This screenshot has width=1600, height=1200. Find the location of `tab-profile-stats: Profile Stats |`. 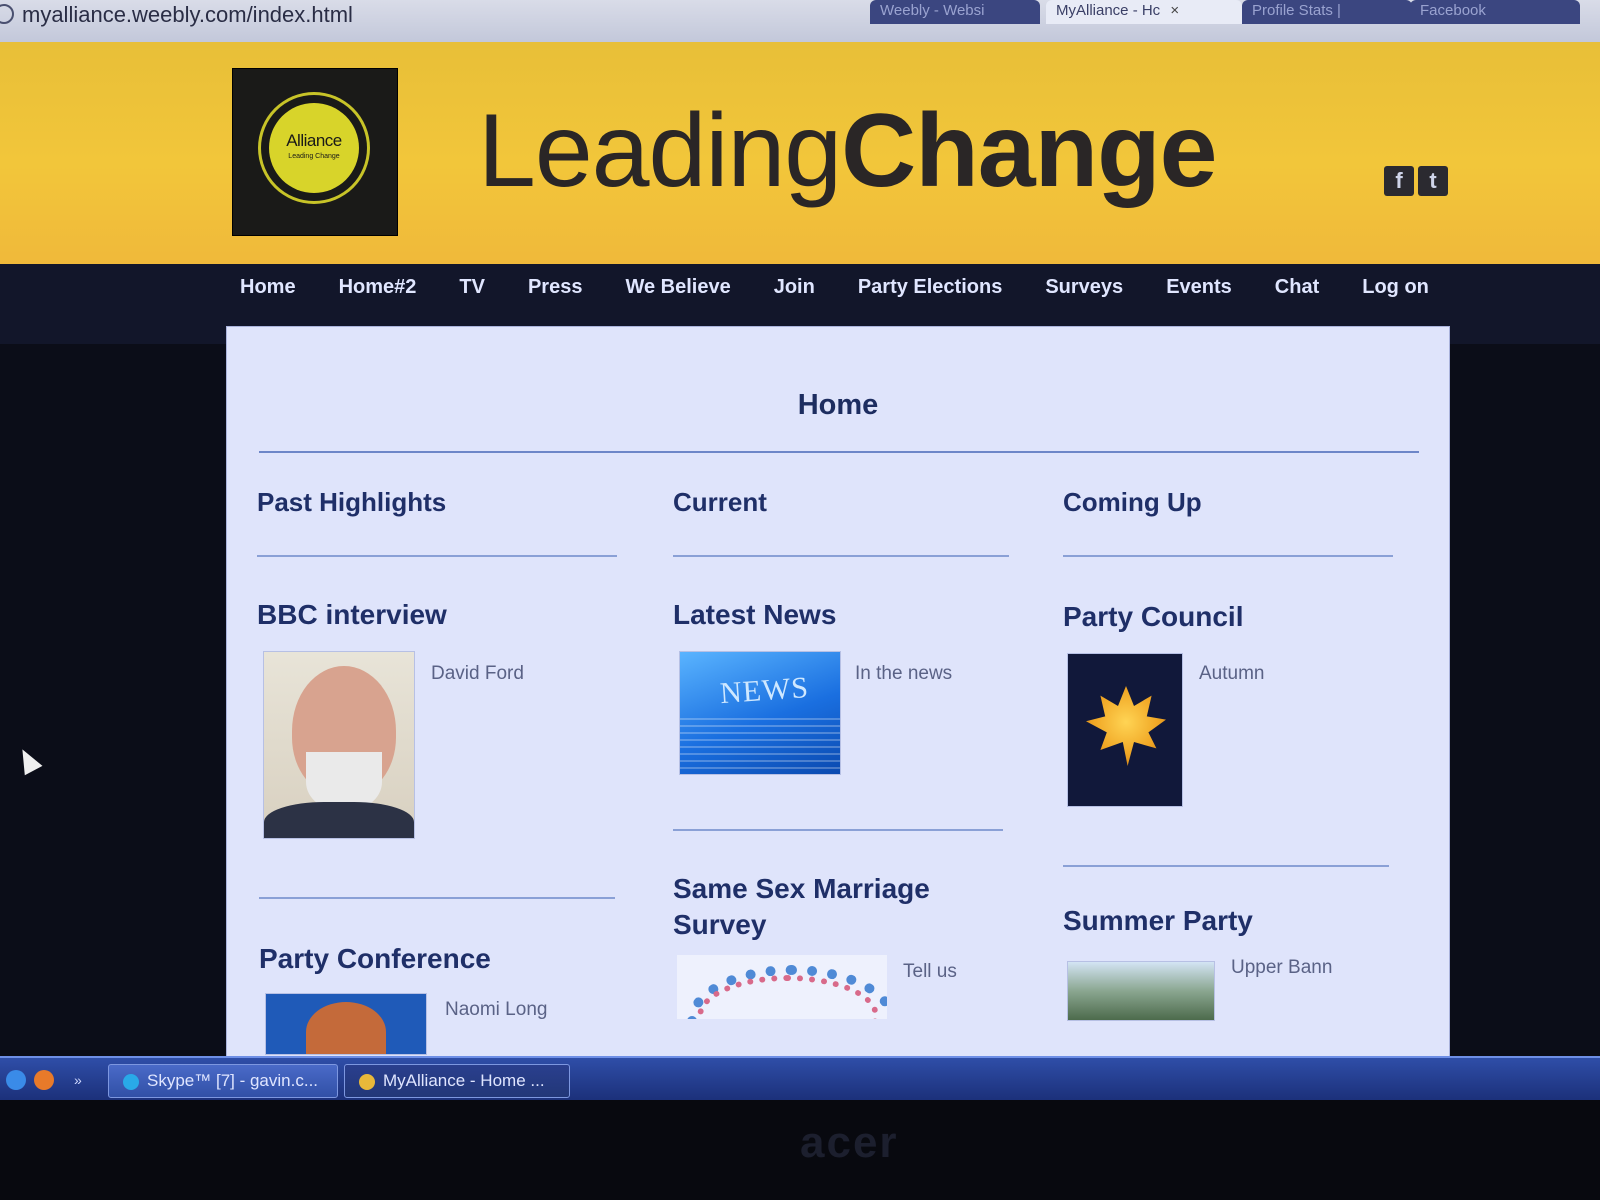

tab-profile-stats: Profile Stats | is located at coordinates (1327, 12).